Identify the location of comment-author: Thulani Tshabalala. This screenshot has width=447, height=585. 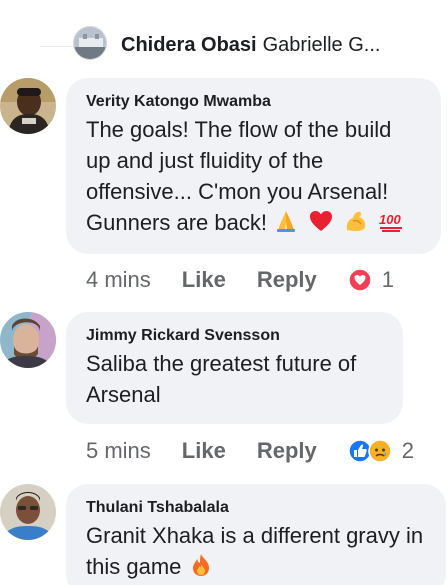
(256, 508).